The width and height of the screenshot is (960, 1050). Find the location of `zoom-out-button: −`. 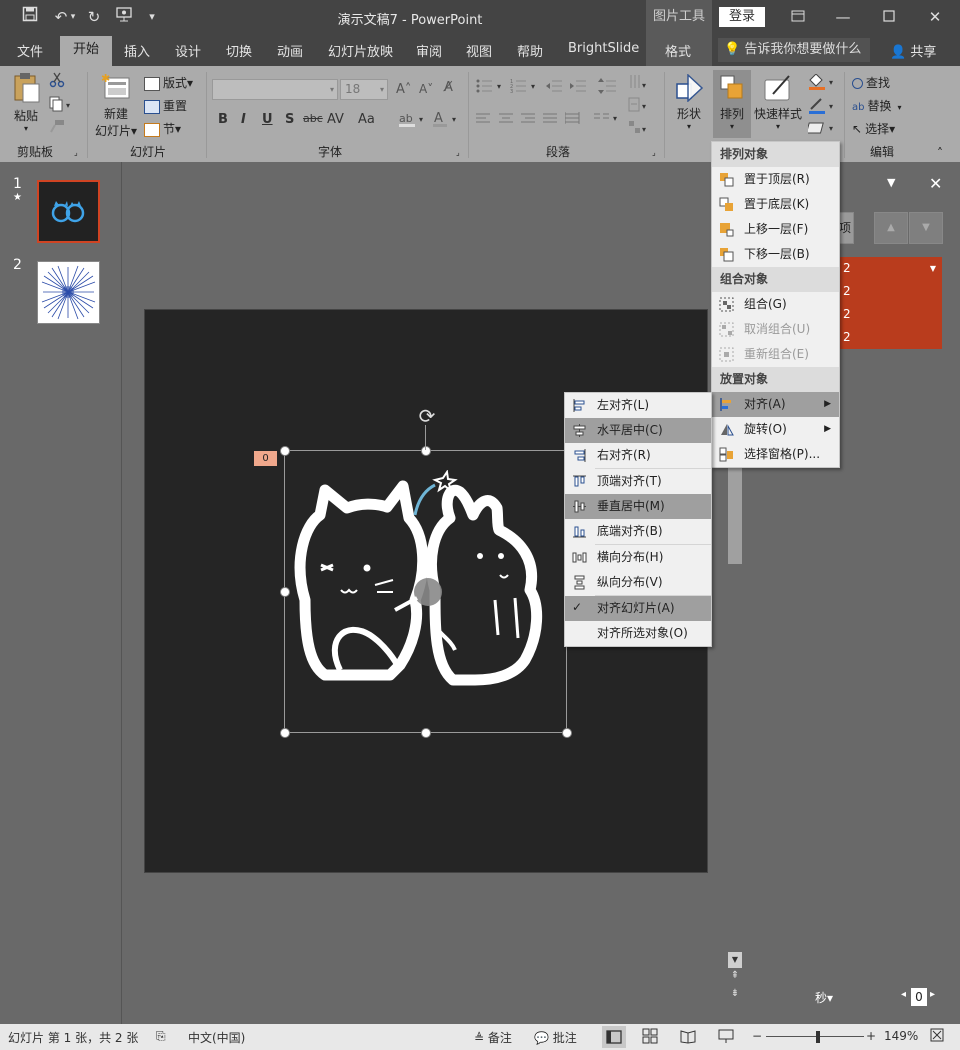

zoom-out-button: − is located at coordinates (757, 1036).